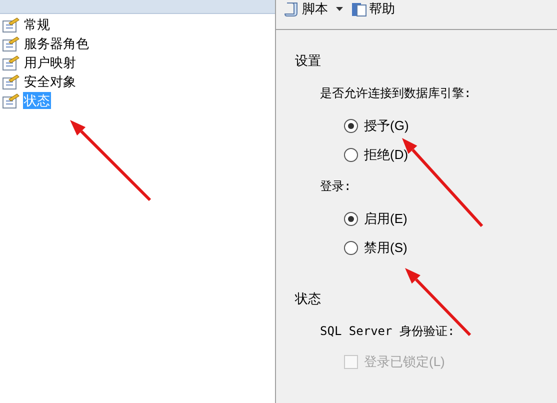  What do you see at coordinates (404, 362) in the screenshot?
I see `checkbox-label: 登录已锁定(L)` at bounding box center [404, 362].